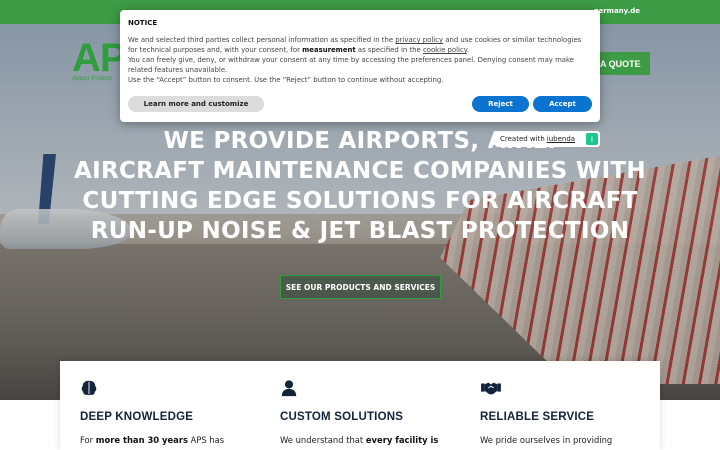 The image size is (720, 450). I want to click on feature-text: For more than 30 years APS has, so click(165, 440).